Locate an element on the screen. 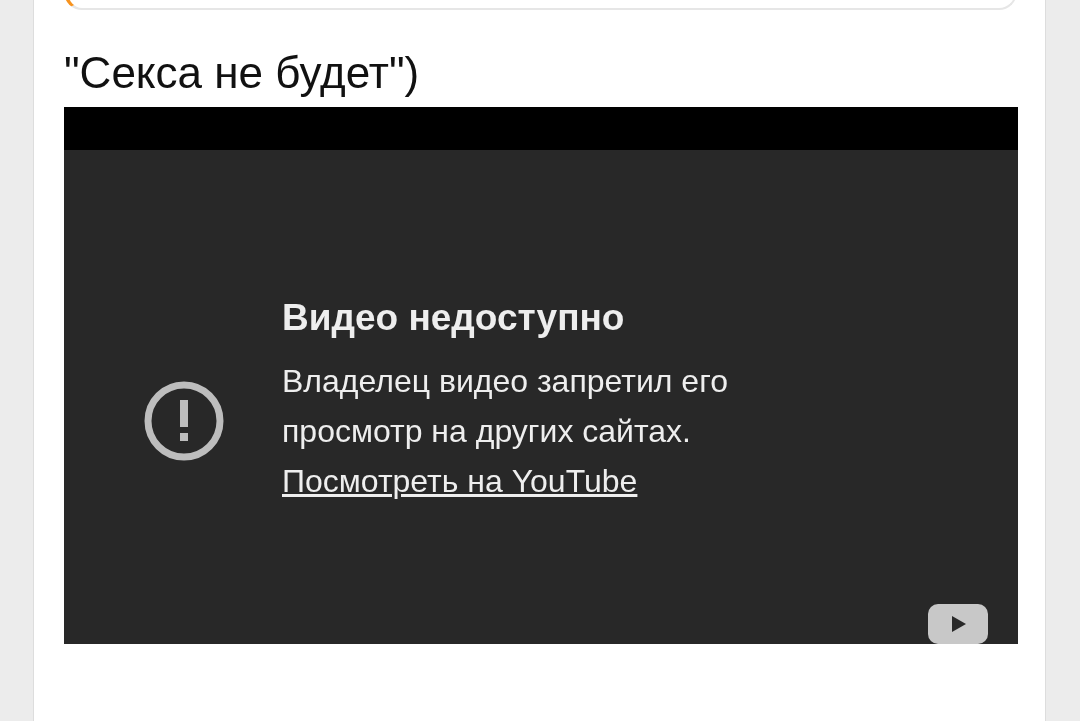 The image size is (1080, 721). alert-icon is located at coordinates (184, 421).